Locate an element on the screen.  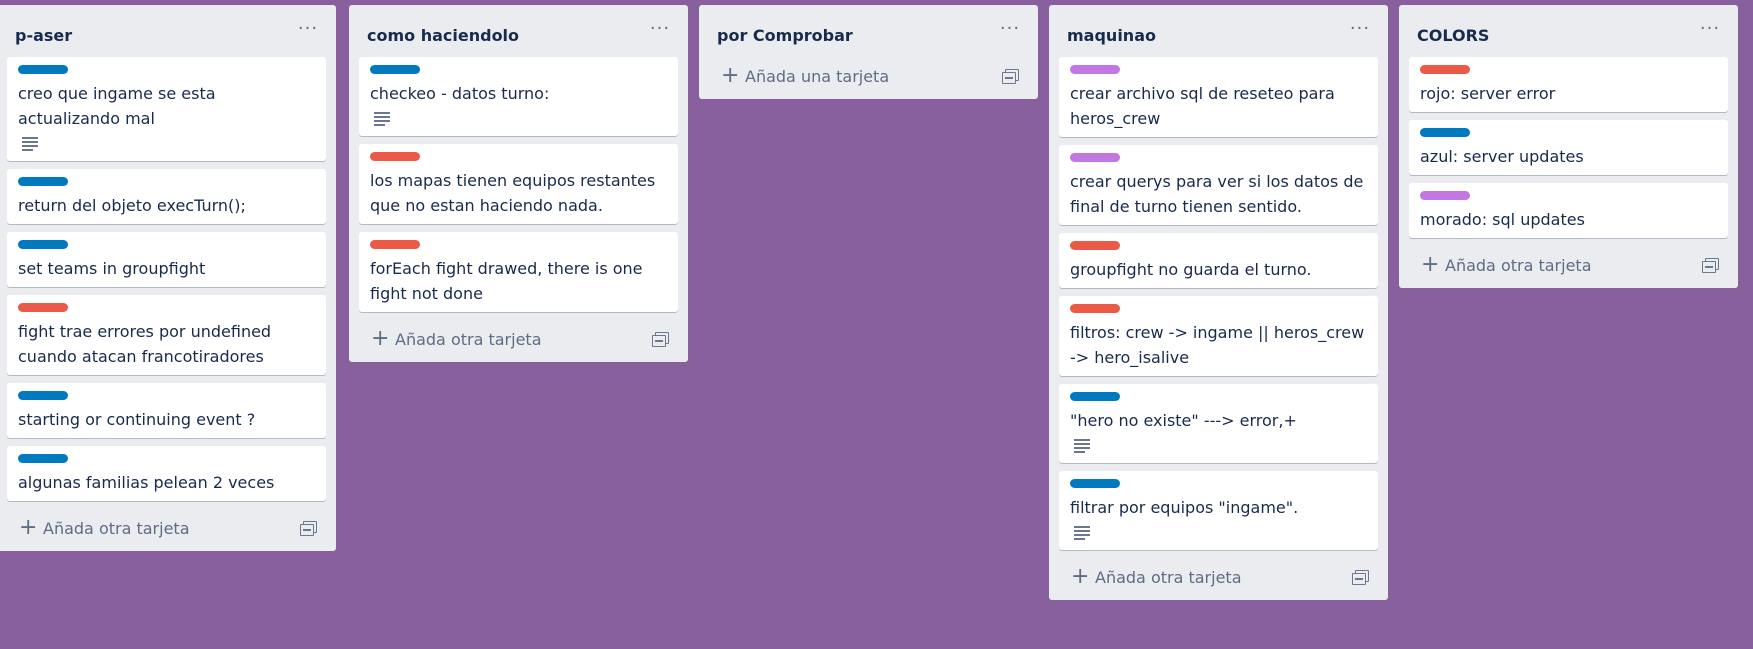
list-title: COLORS is located at coordinates (1453, 35).